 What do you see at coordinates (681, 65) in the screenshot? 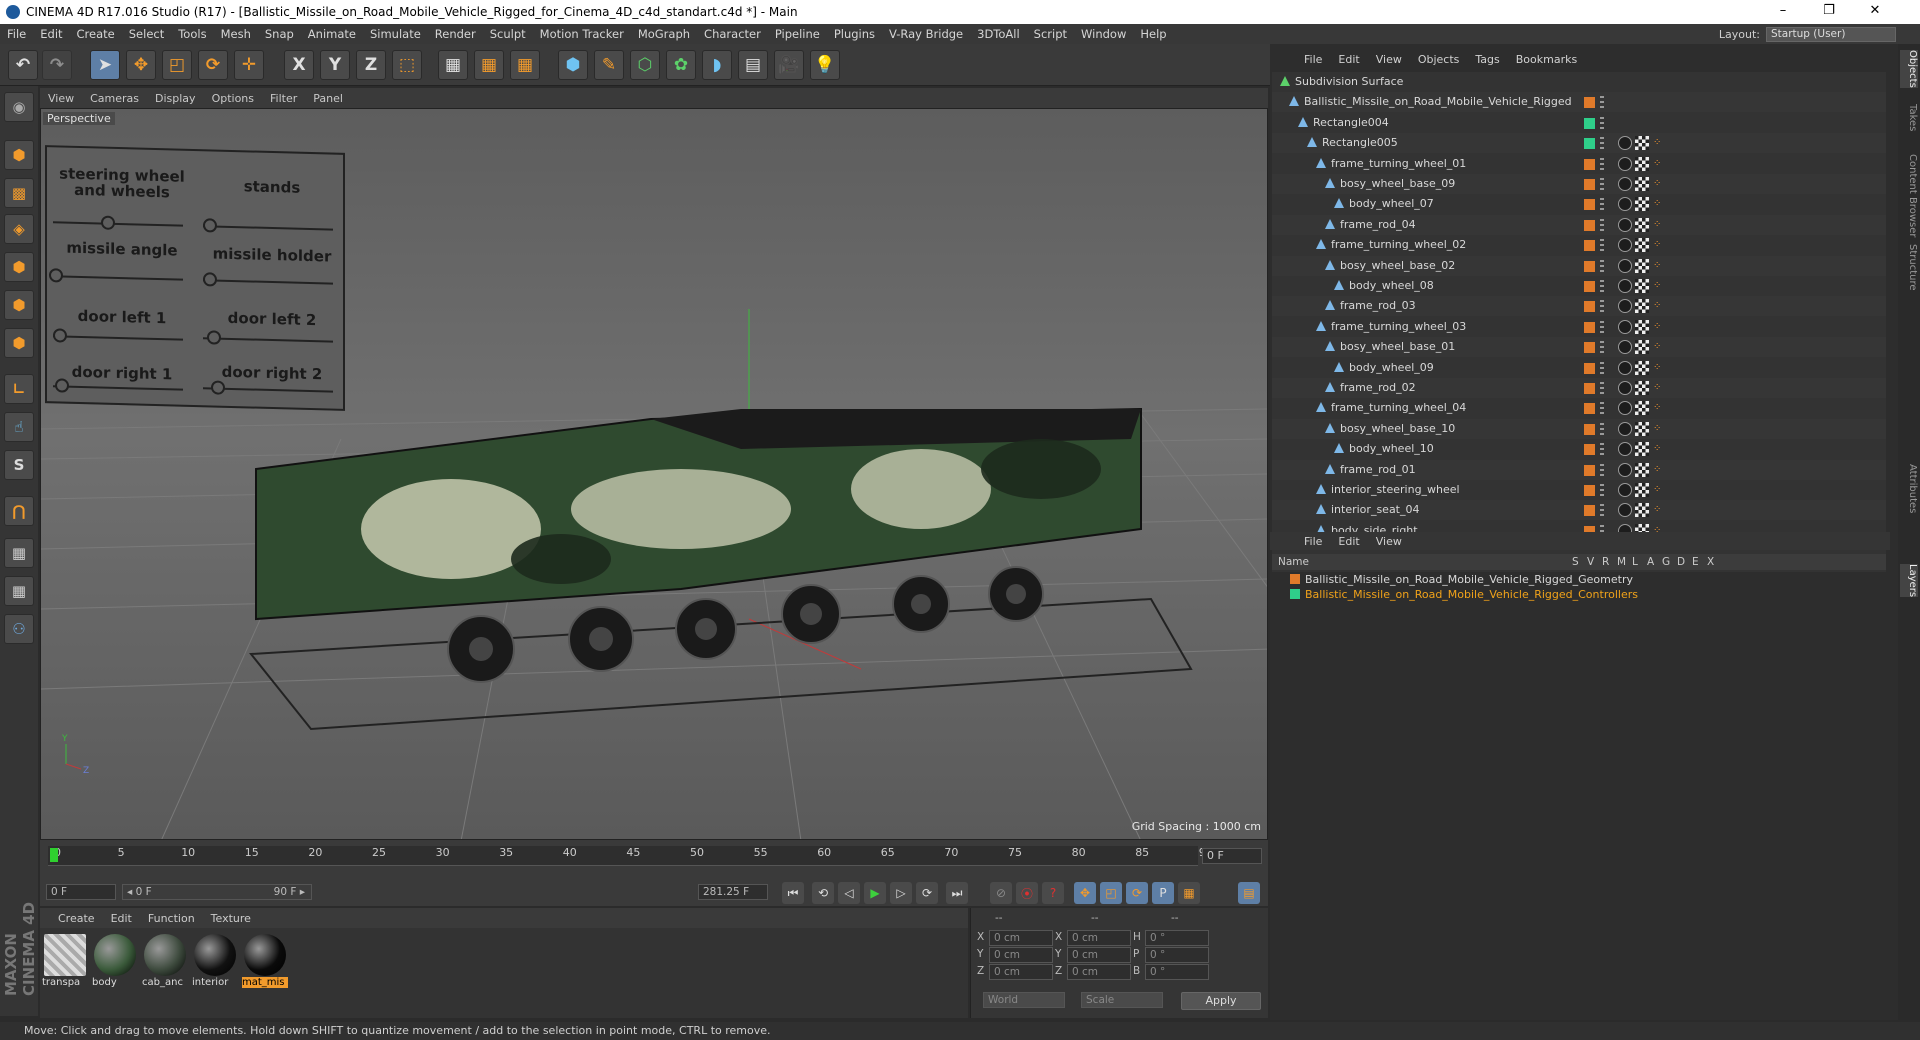
I see `cloner-icon: ✿` at bounding box center [681, 65].